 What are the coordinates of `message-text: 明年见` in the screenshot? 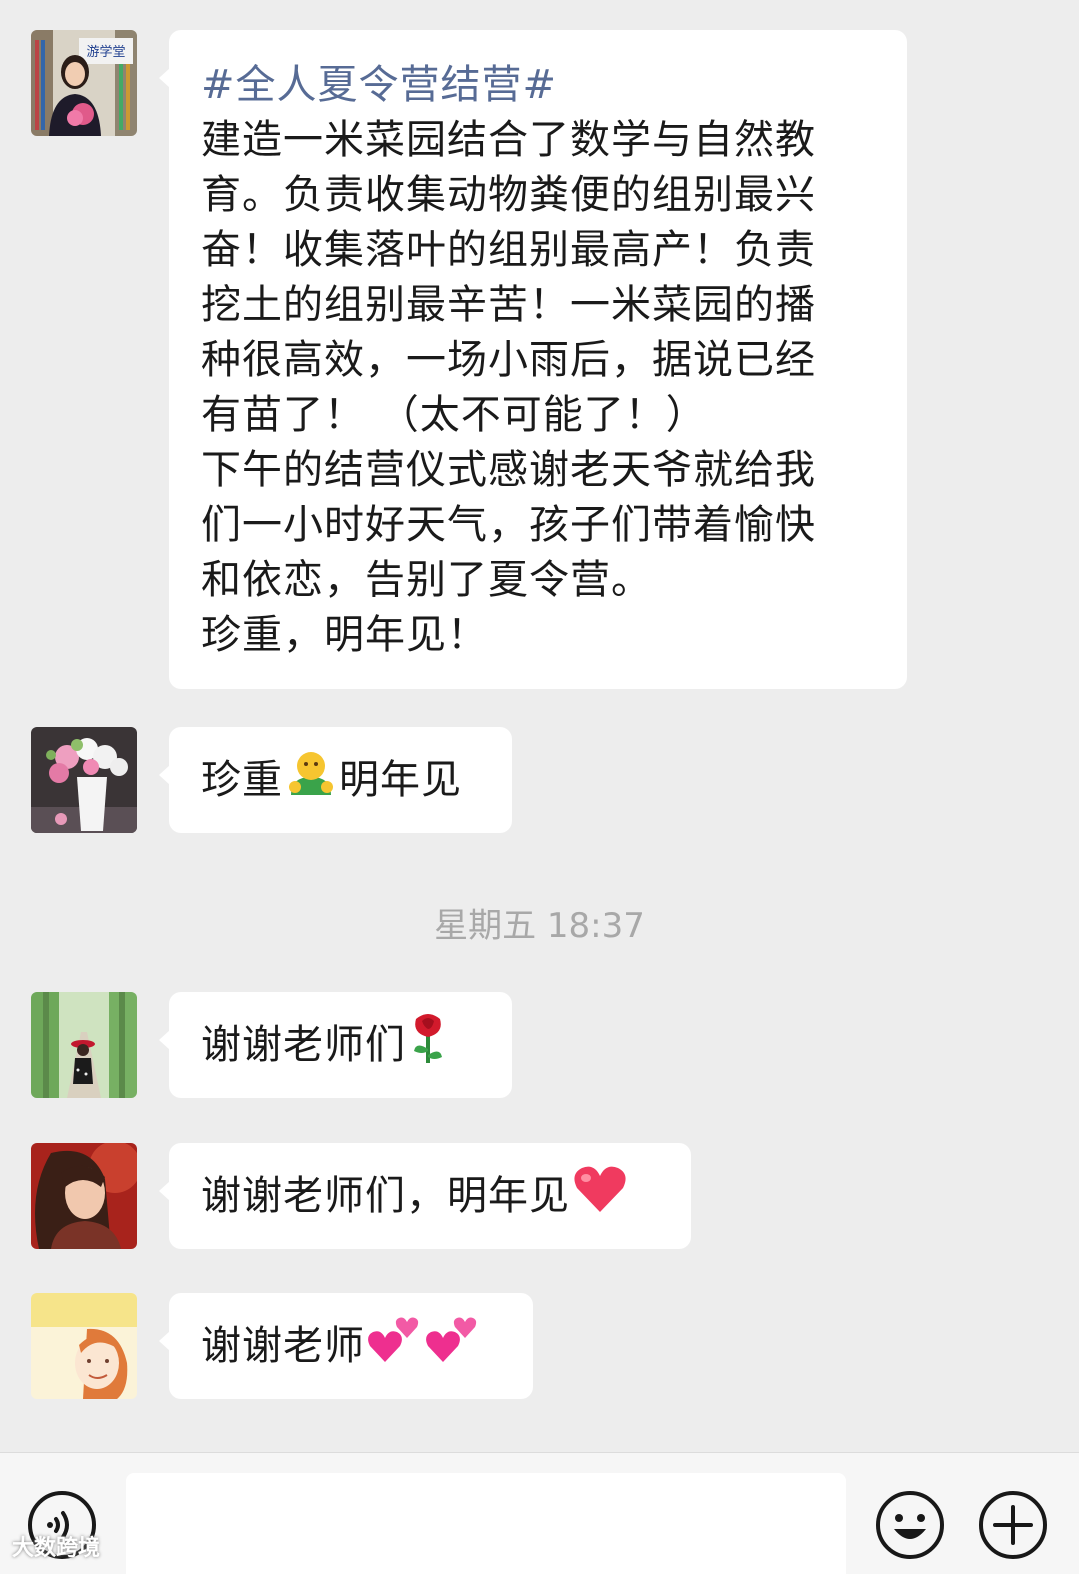 It's located at (400, 779).